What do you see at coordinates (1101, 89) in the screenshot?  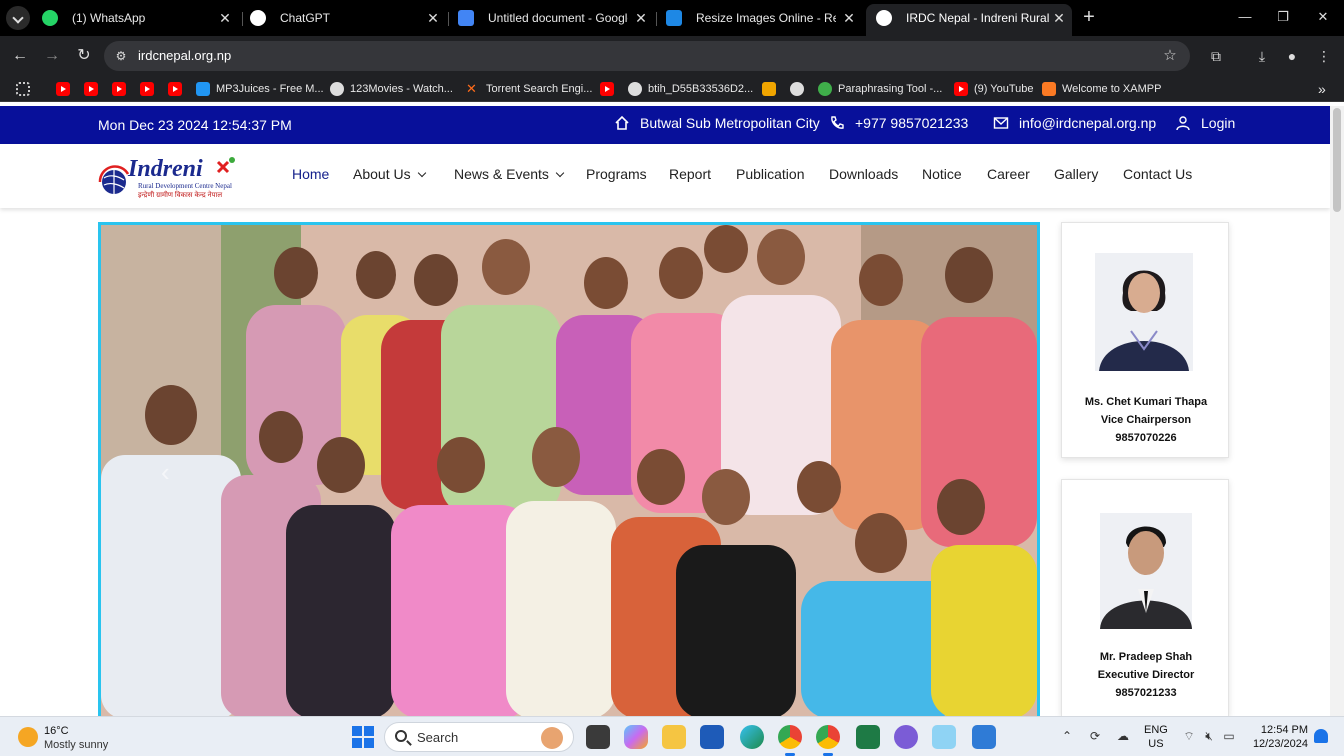 I see `bookmark-xampp: Welcome to XAMPP` at bounding box center [1101, 89].